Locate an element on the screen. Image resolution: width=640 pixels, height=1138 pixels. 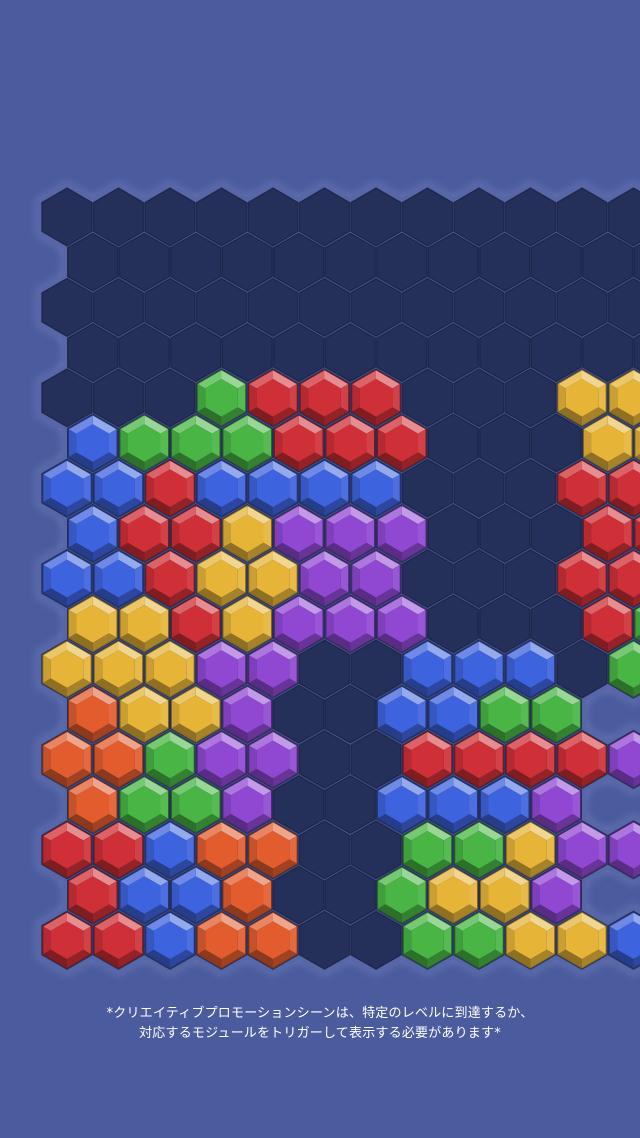
disclaimer-line-1: *クリエイティブプロモーションシーンは、特定のレベルに到達するか、 is located at coordinates (320, 1013).